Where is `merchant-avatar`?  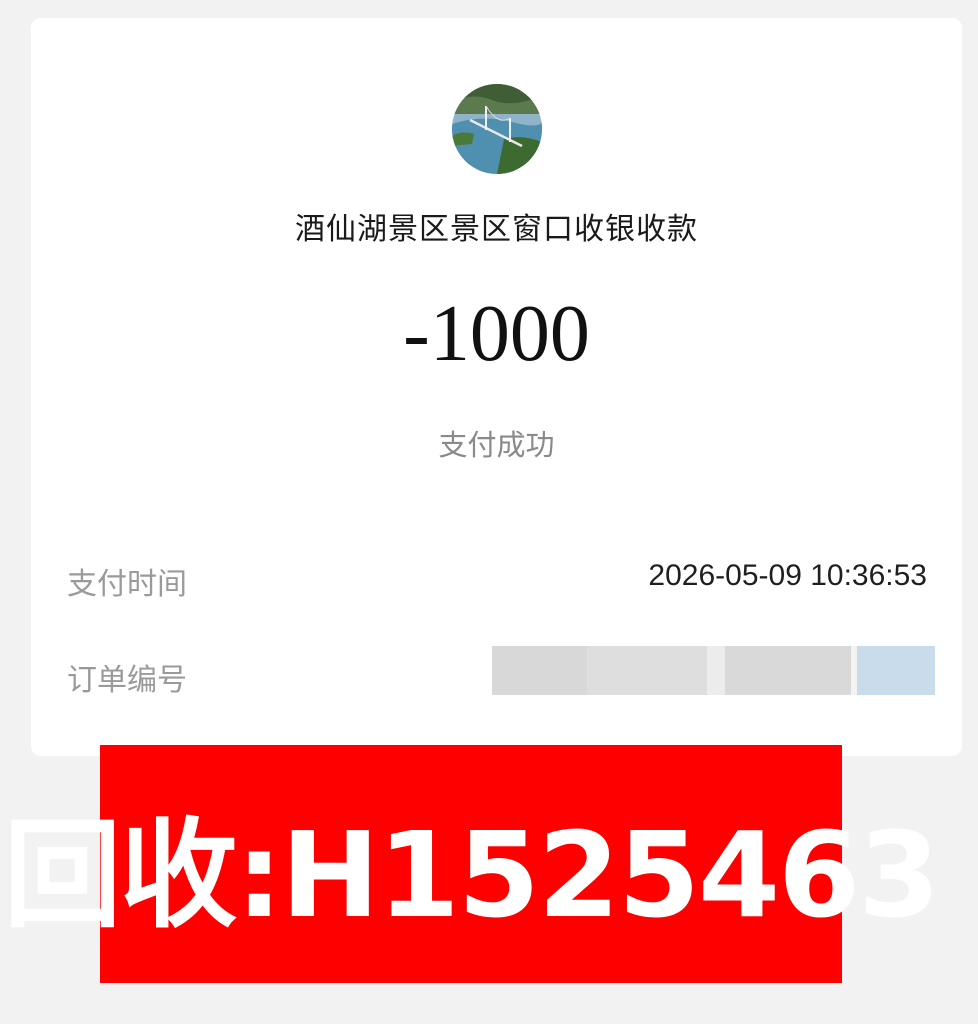 merchant-avatar is located at coordinates (497, 129).